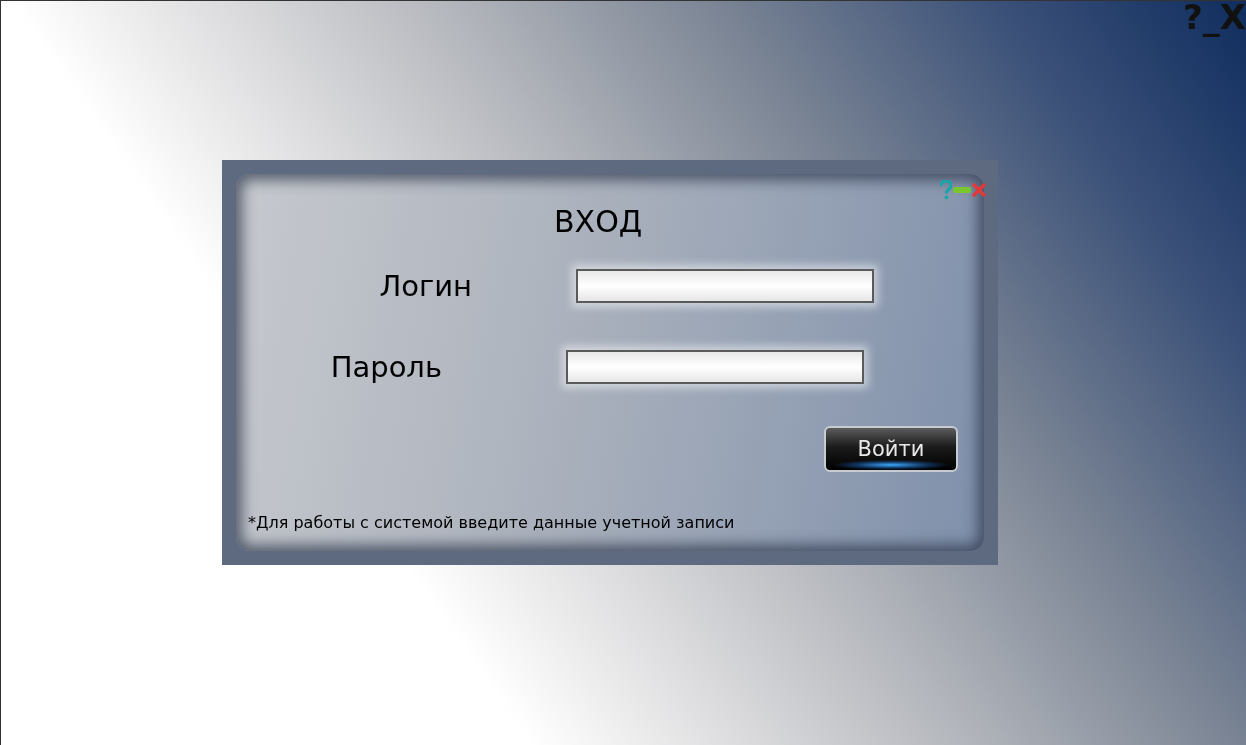 This screenshot has height=745, width=1246. Describe the element at coordinates (891, 449) in the screenshot. I see `login-button: Войти` at that location.